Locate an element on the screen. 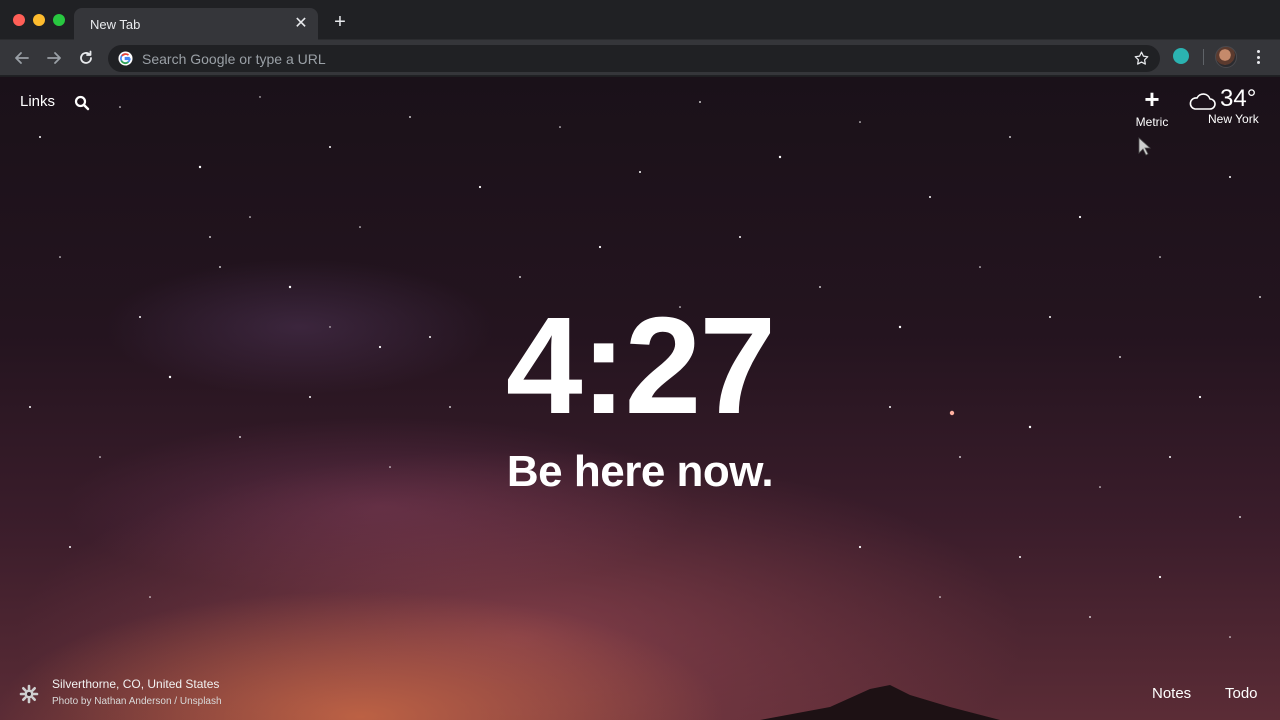 Image resolution: width=1280 pixels, height=720 pixels. address-bar: Search Google or type a URL is located at coordinates (634, 58).